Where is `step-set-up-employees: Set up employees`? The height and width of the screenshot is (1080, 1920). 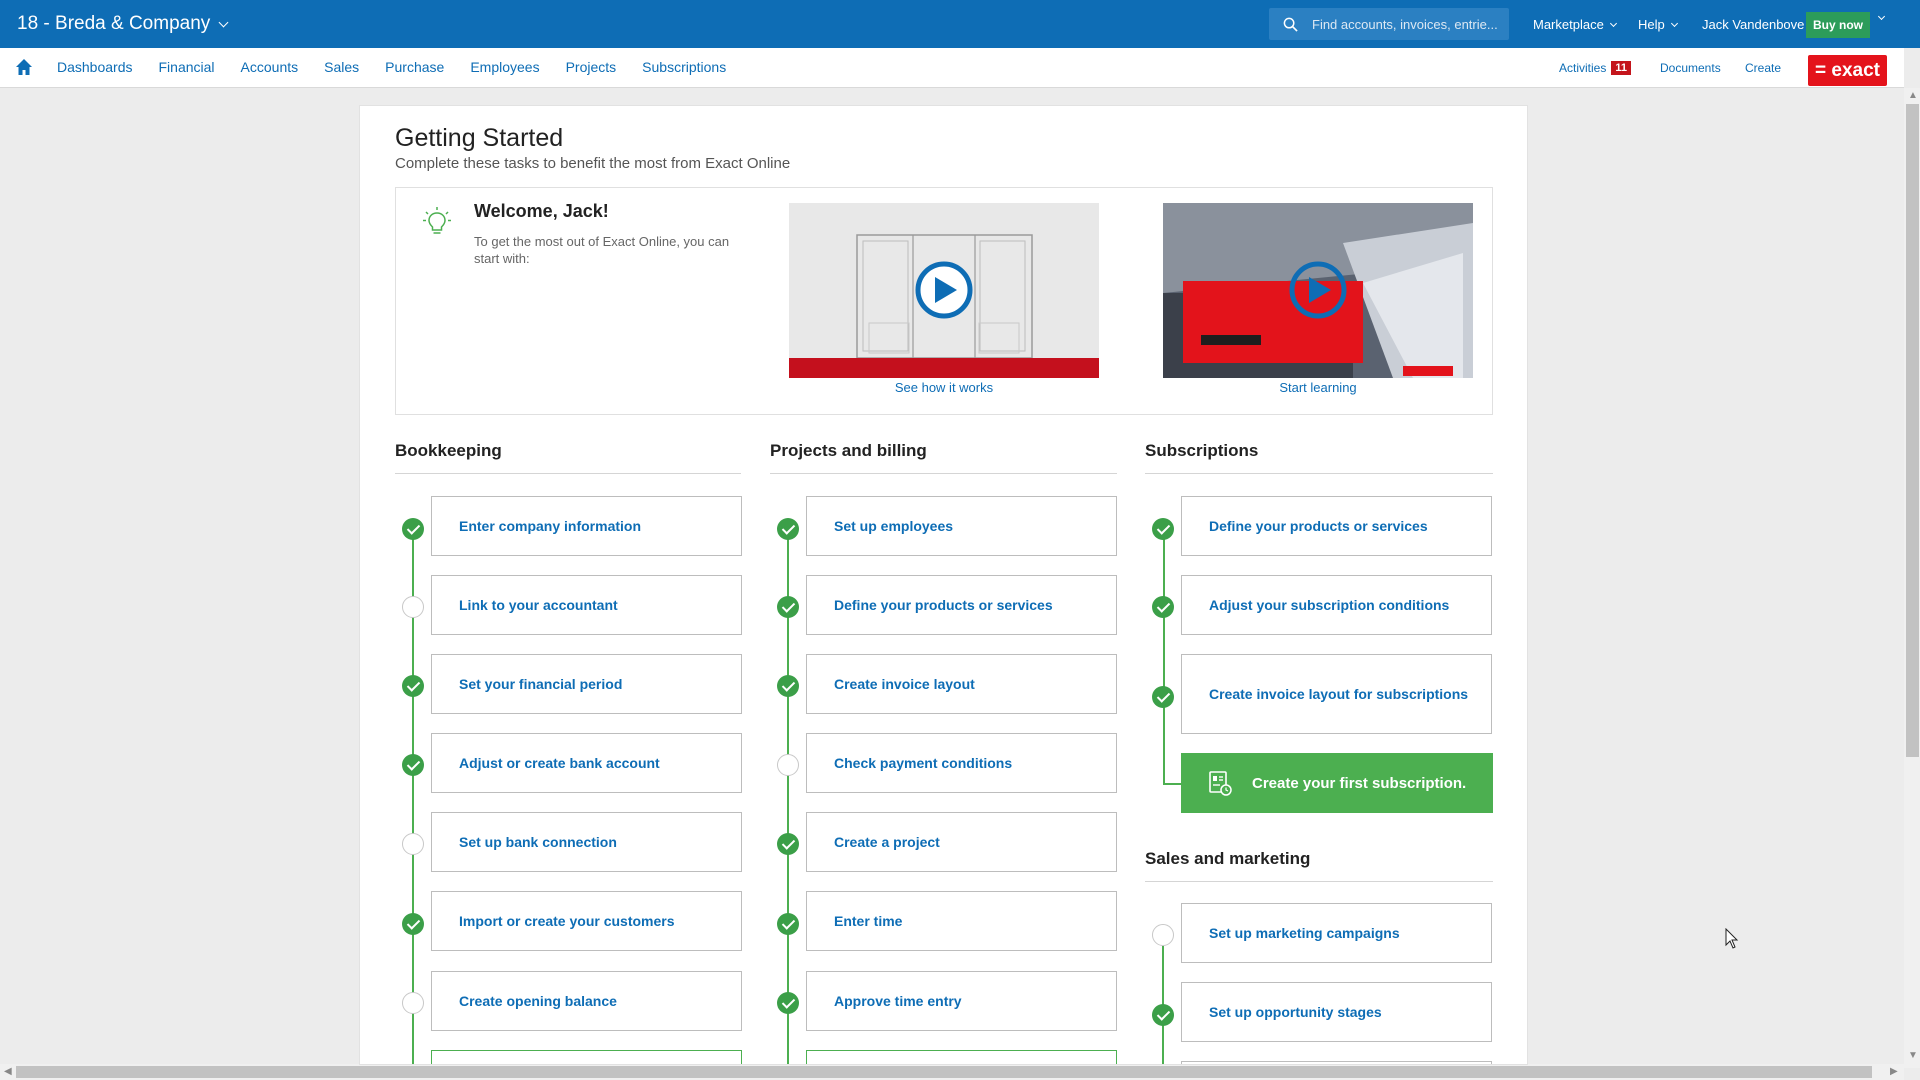 step-set-up-employees: Set up employees is located at coordinates (961, 526).